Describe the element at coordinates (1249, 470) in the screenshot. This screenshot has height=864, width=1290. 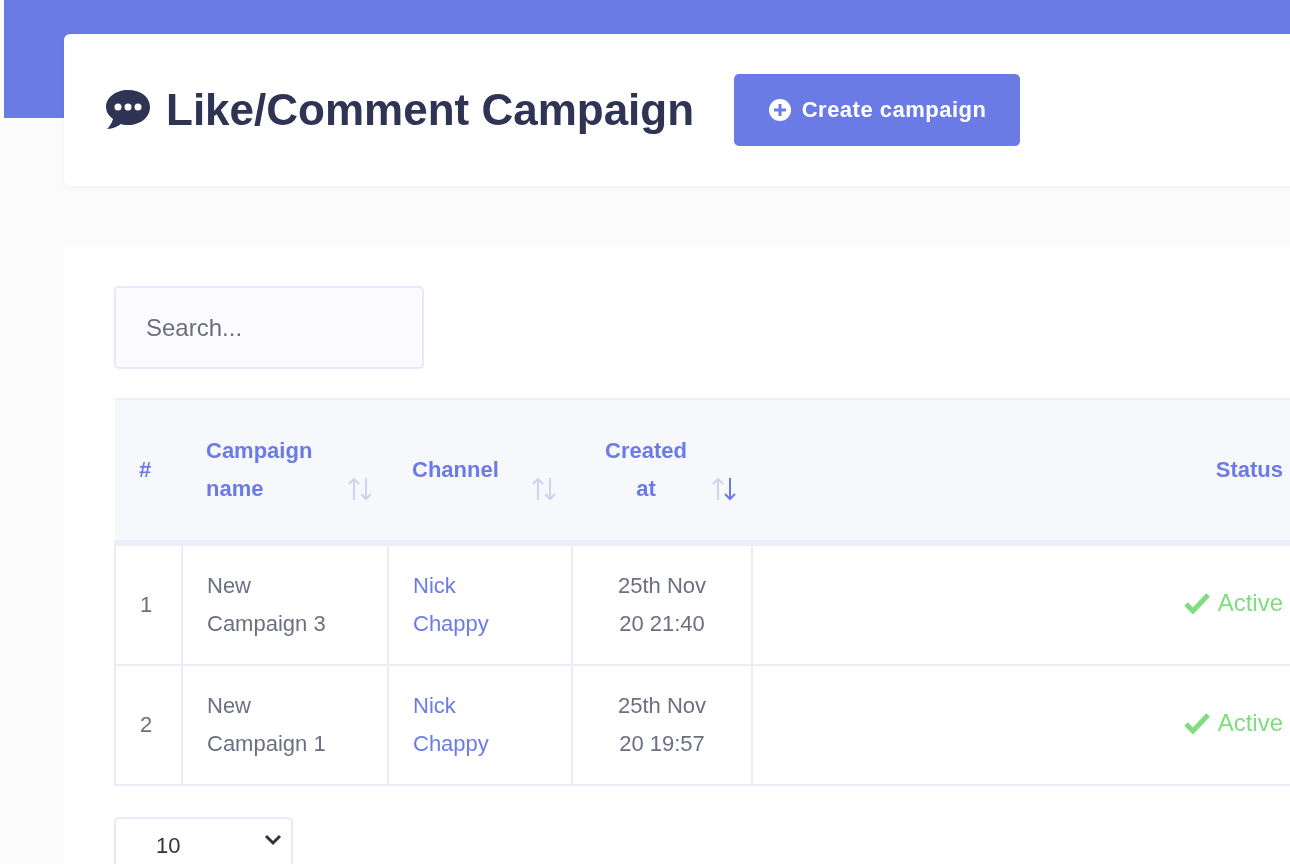
I see `column-header: Status` at that location.